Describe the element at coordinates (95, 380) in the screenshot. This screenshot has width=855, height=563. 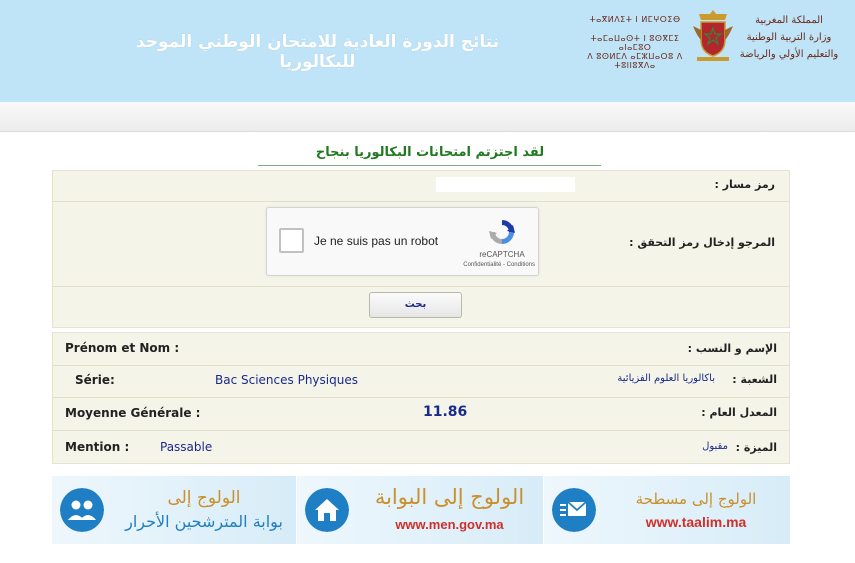
I see `serie-label-fr: Série:` at that location.